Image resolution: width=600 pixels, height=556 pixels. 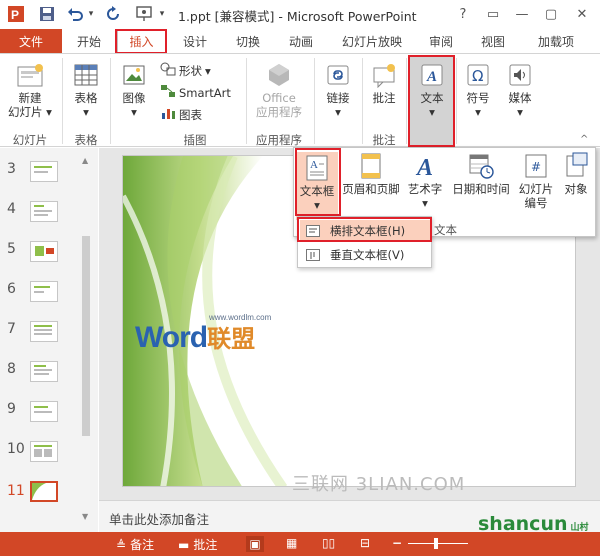 I want to click on window-title: 1.ppt [兼容模式] - Microsoft PowerPoint, so click(x=297, y=16).